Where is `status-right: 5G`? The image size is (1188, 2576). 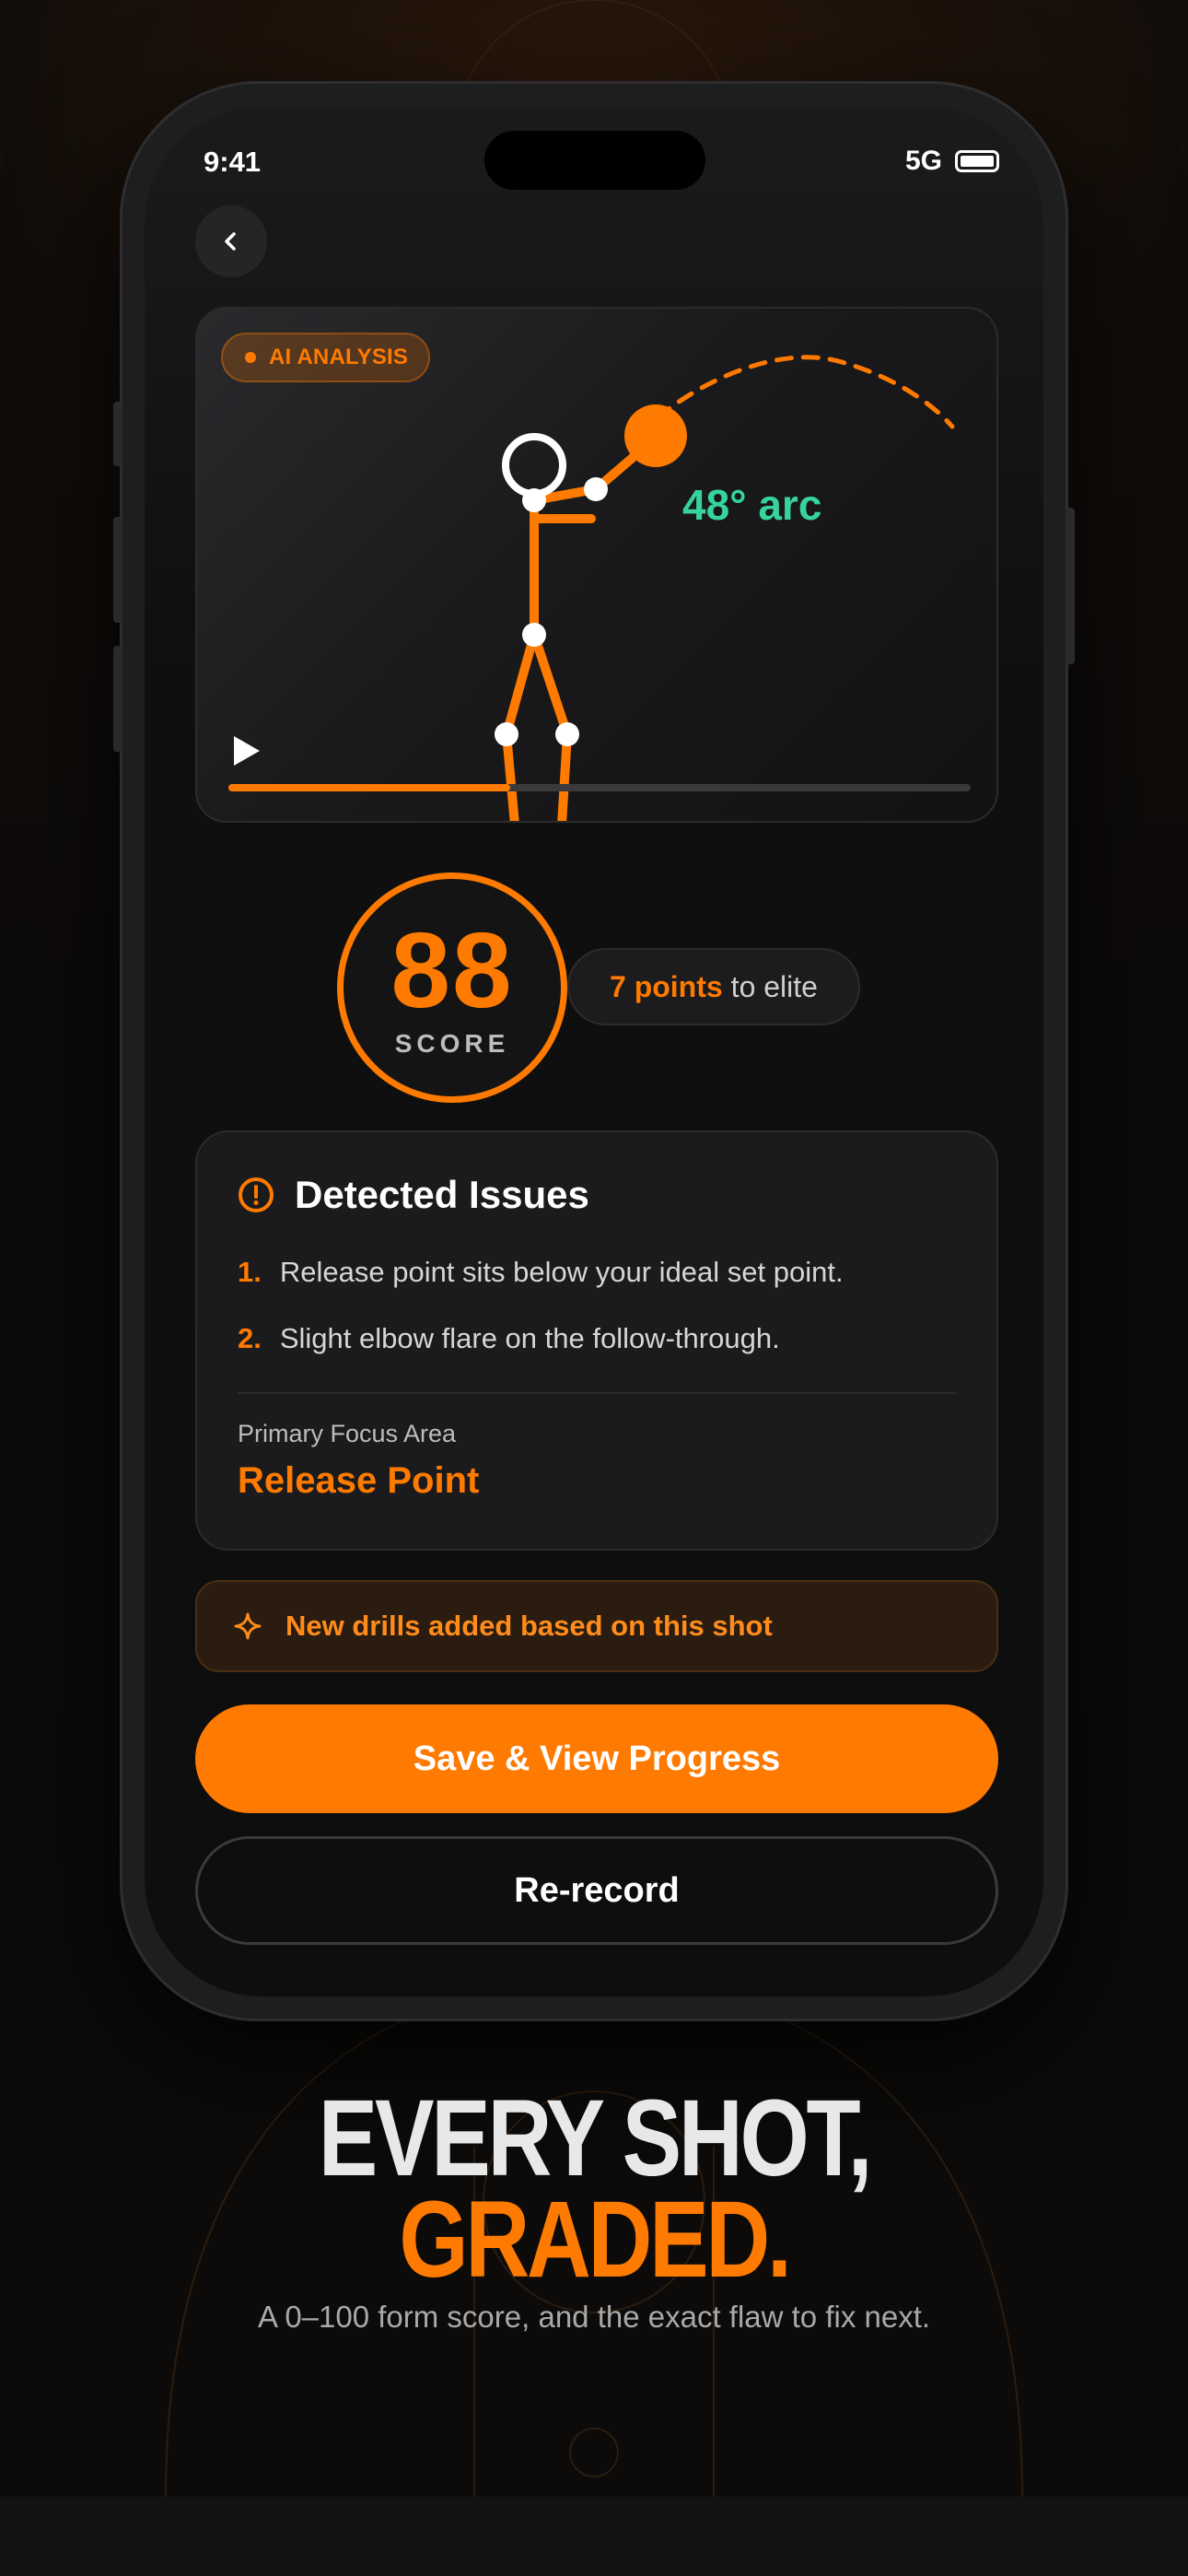
status-right: 5G is located at coordinates (952, 161).